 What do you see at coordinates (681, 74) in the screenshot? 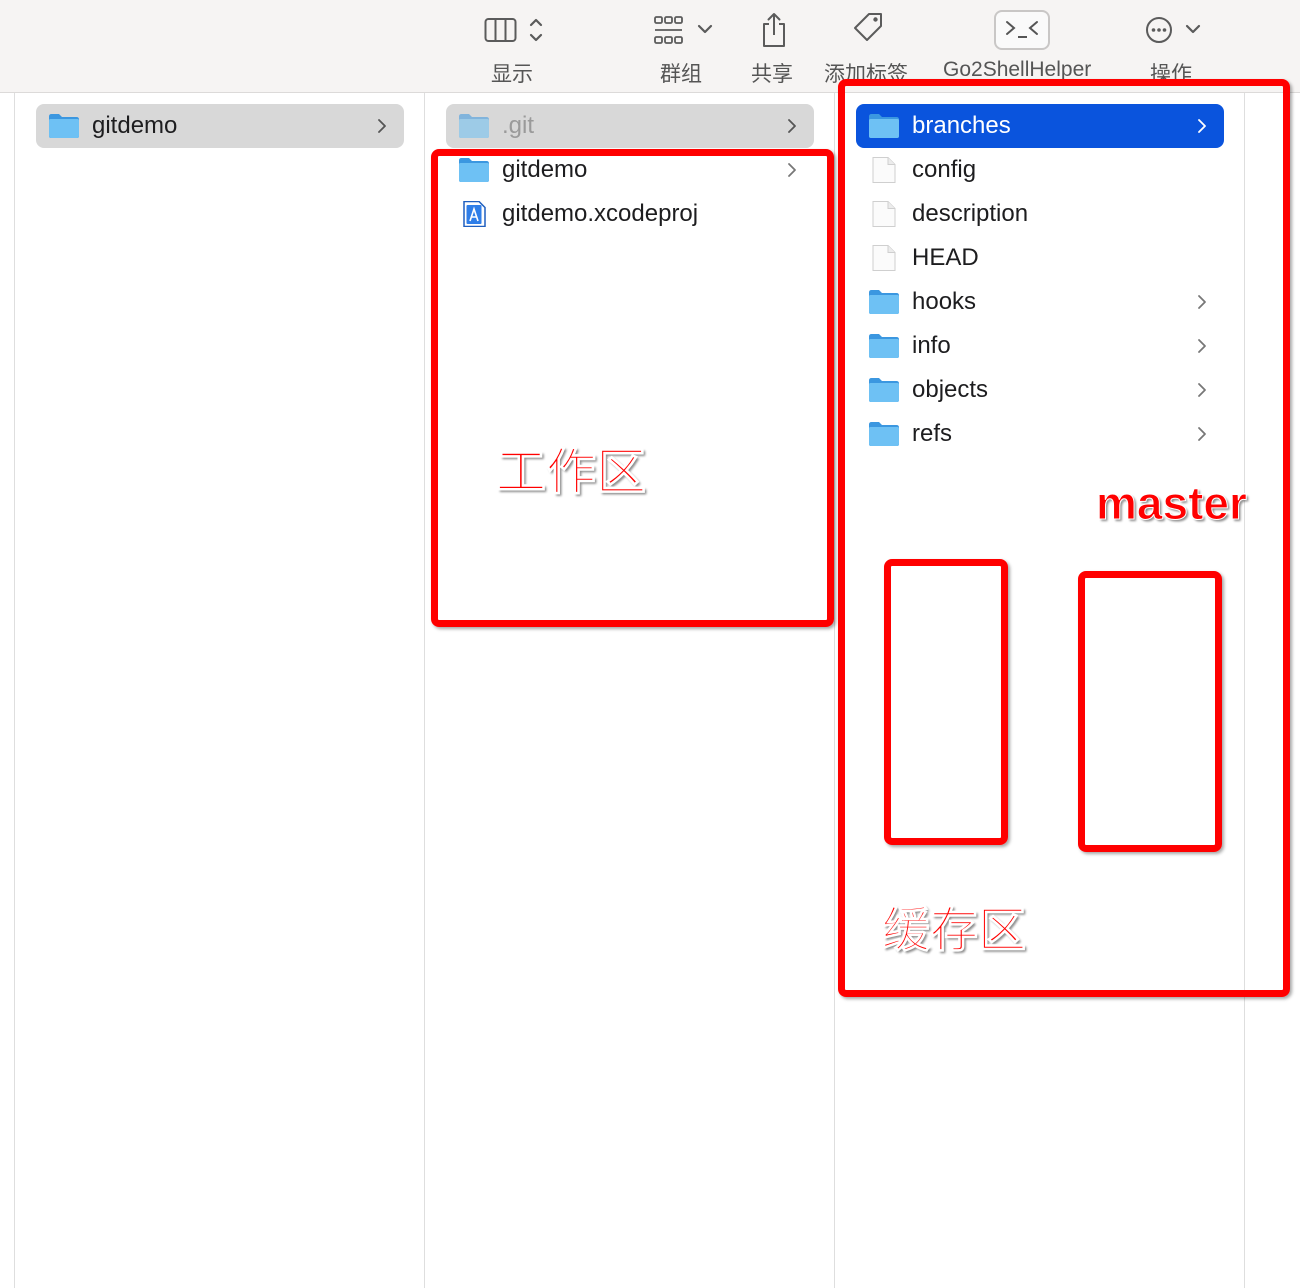
I see `group-label: 群组` at bounding box center [681, 74].